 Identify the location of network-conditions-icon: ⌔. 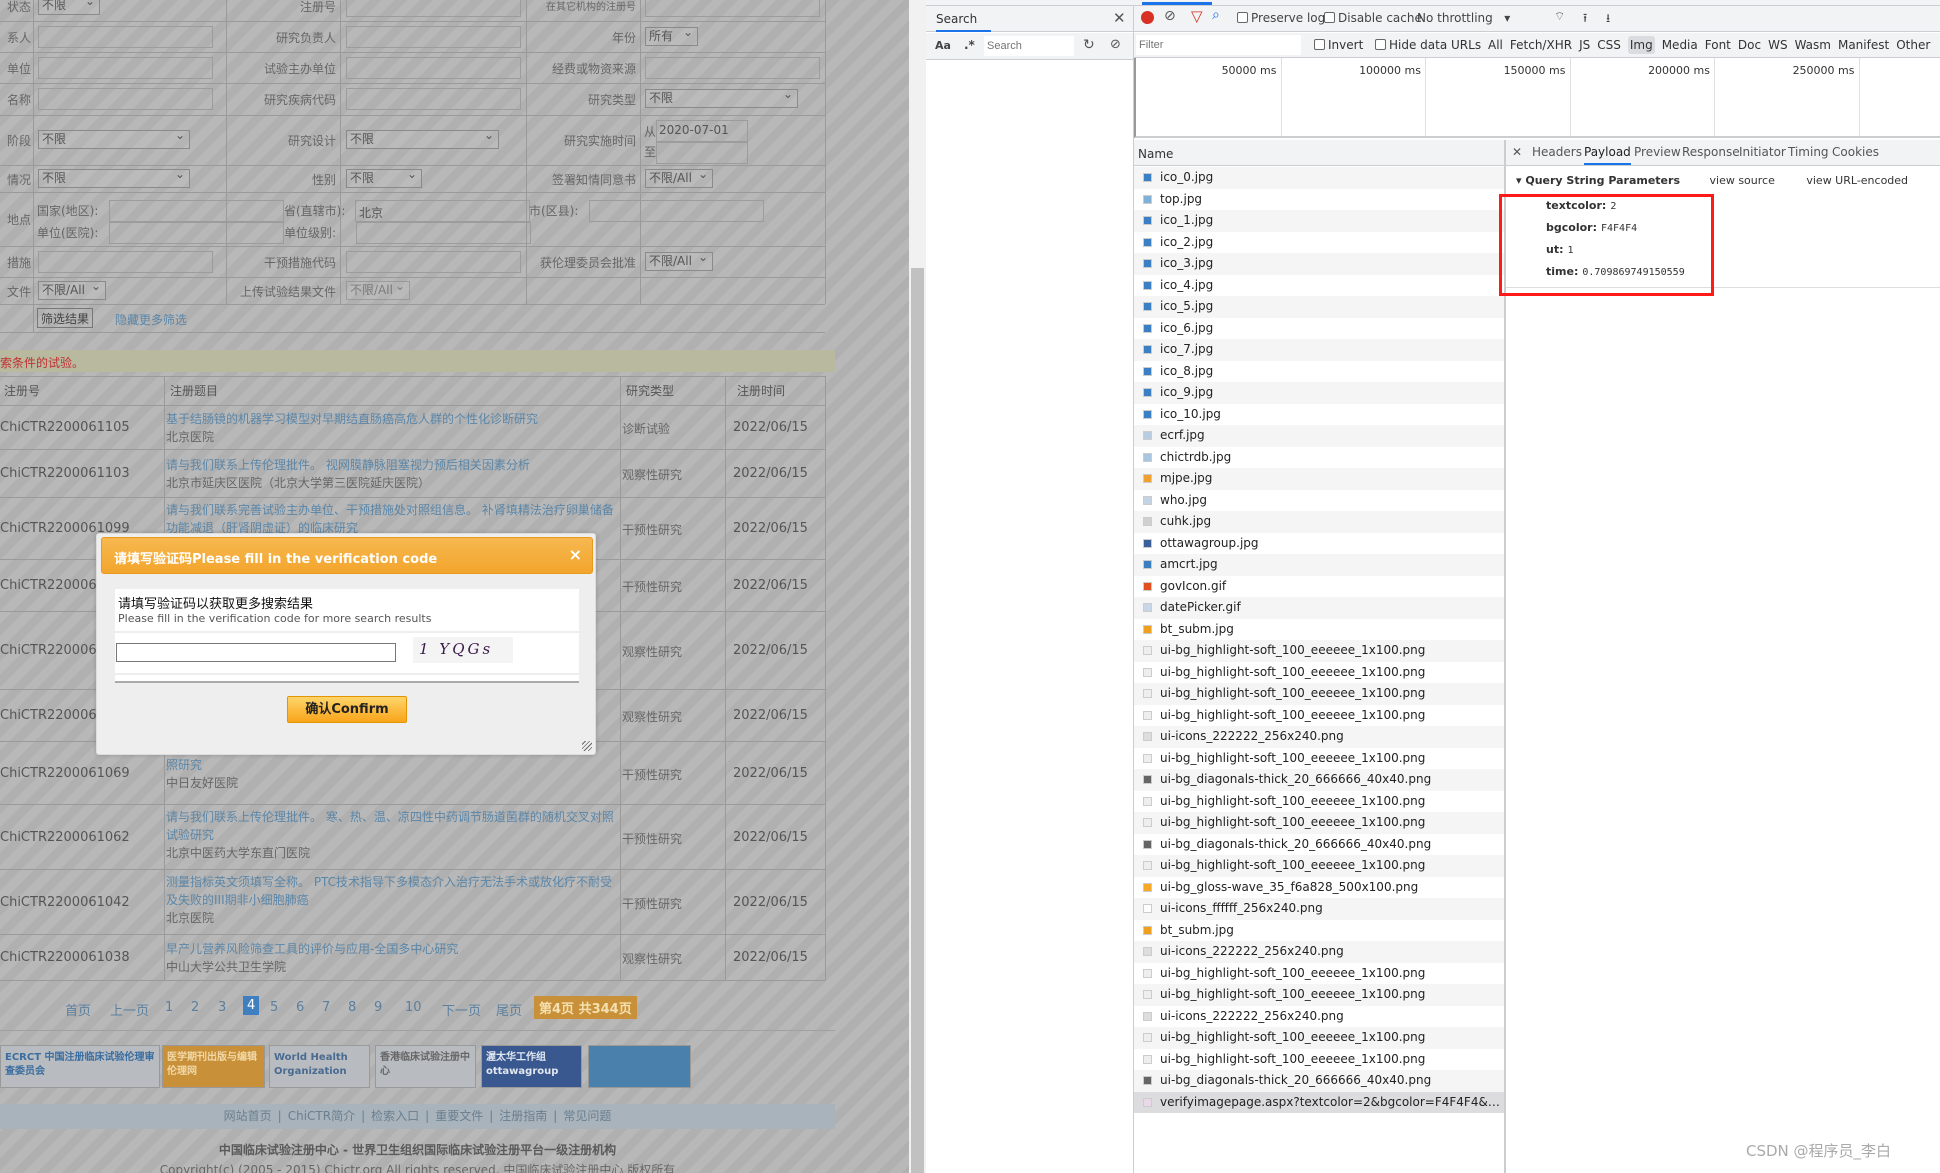
(1559, 16).